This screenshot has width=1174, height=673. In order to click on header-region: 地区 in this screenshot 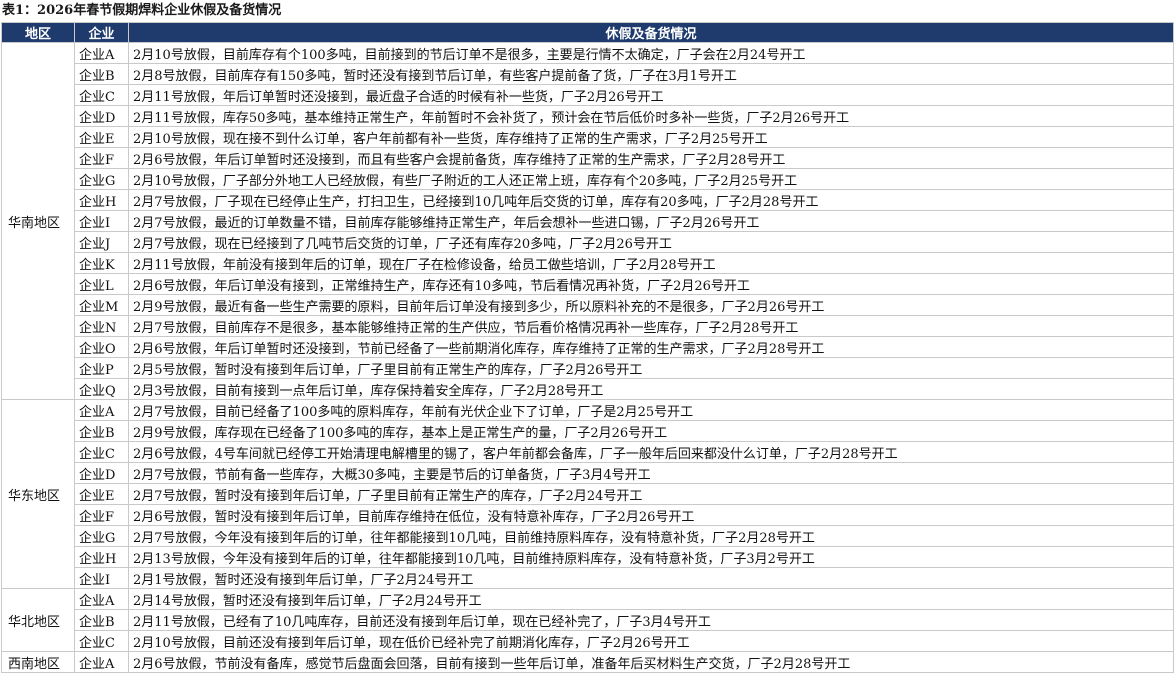, I will do `click(38, 32)`.